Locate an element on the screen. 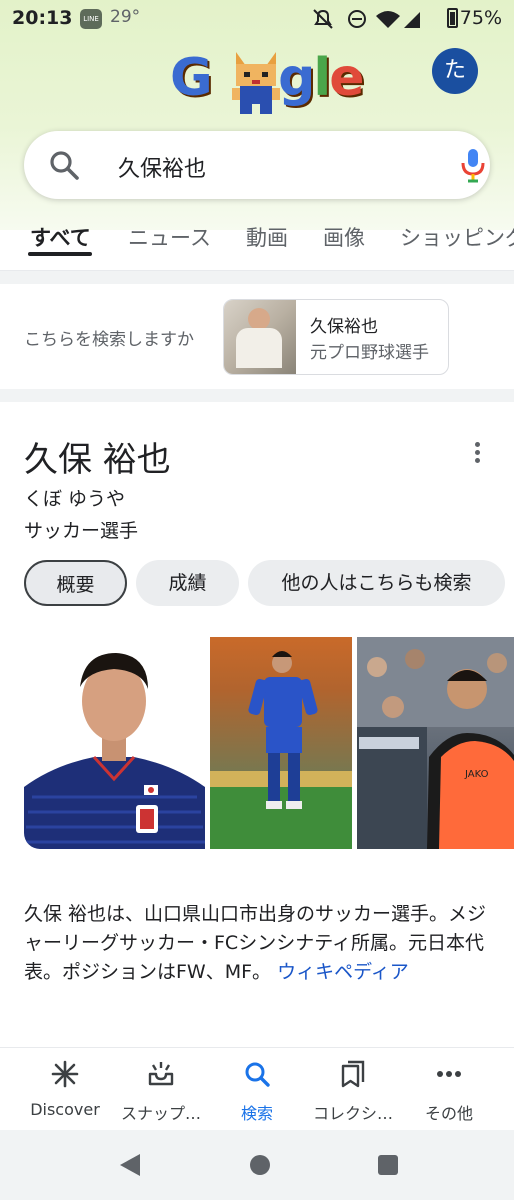 The width and height of the screenshot is (514, 1200). collections-icon is located at coordinates (353, 1074).